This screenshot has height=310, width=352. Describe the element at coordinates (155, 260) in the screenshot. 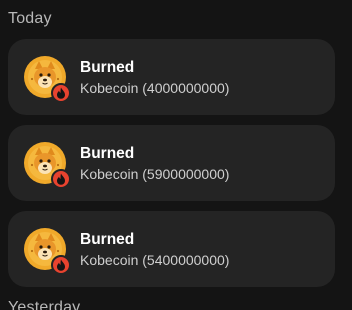

I see `transaction-subtitle: Kobecoin (5400000000)` at that location.